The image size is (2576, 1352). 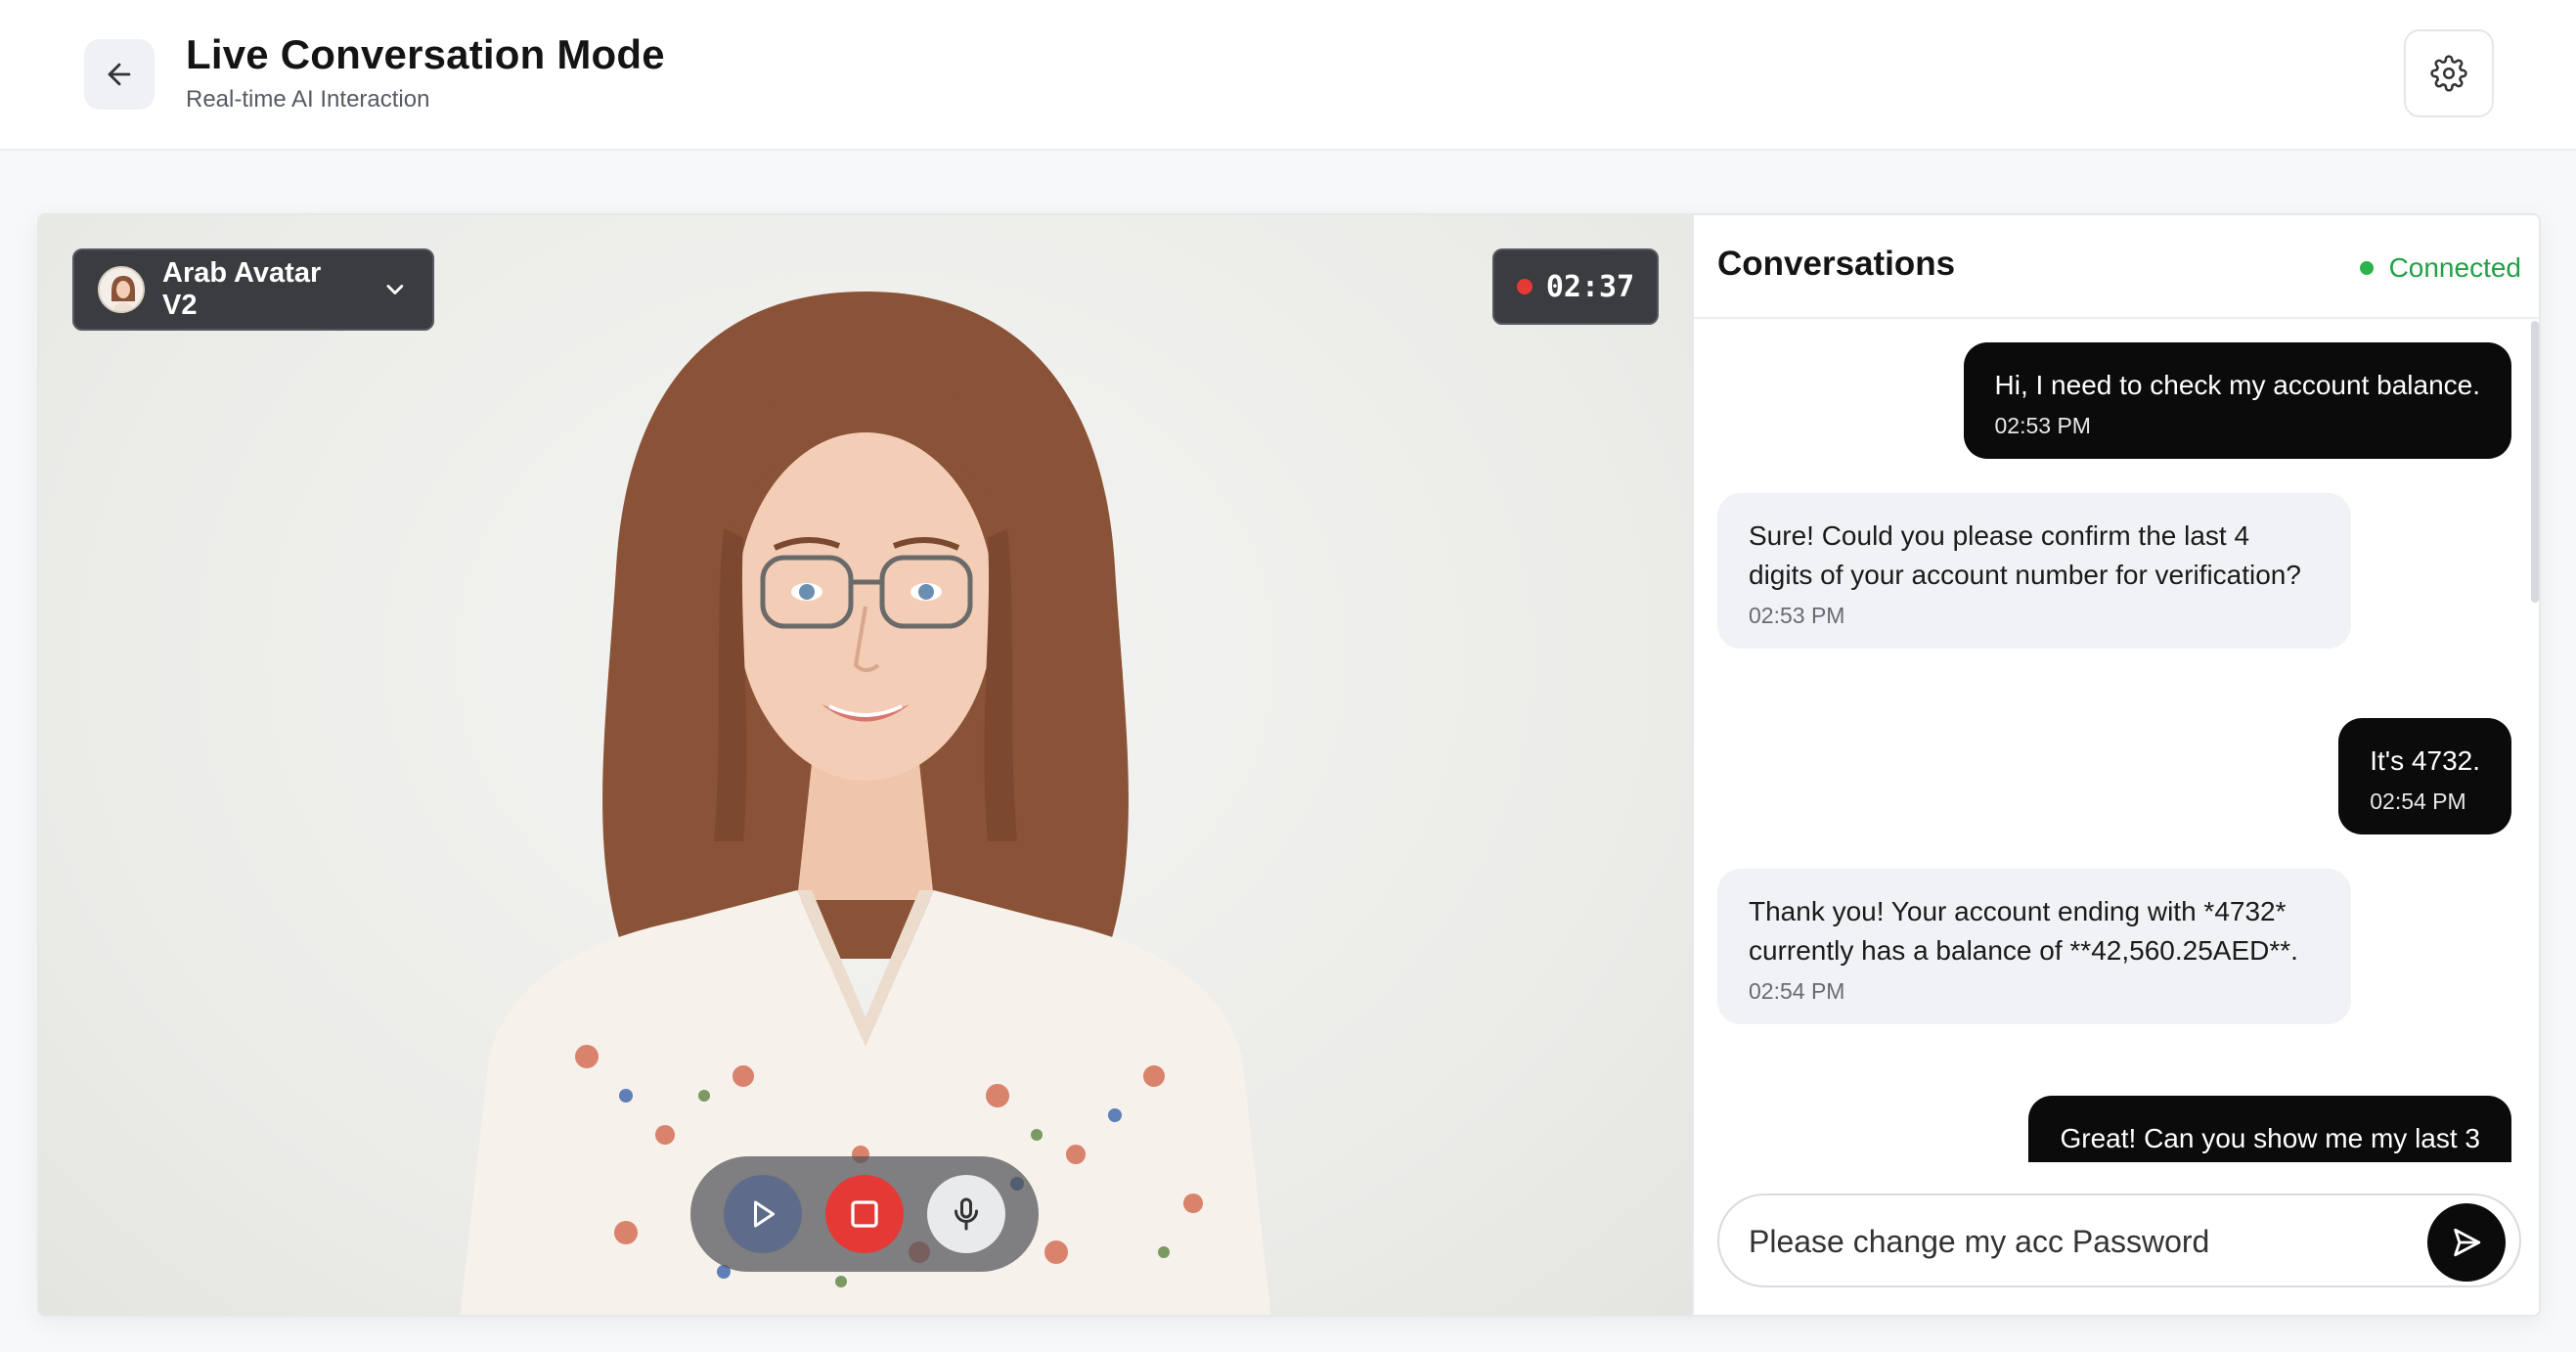 I want to click on back-button, so click(x=119, y=74).